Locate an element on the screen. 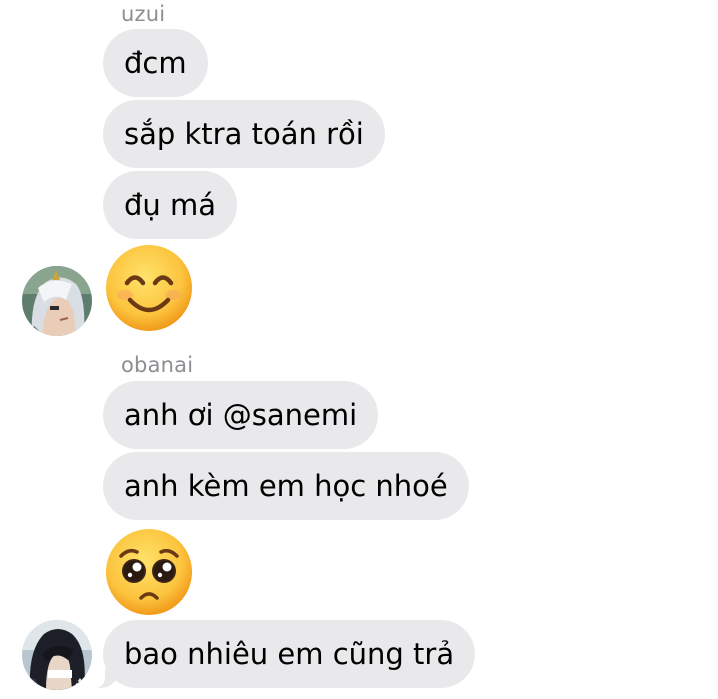 The image size is (718, 699). message-text: đụ má is located at coordinates (170, 205).